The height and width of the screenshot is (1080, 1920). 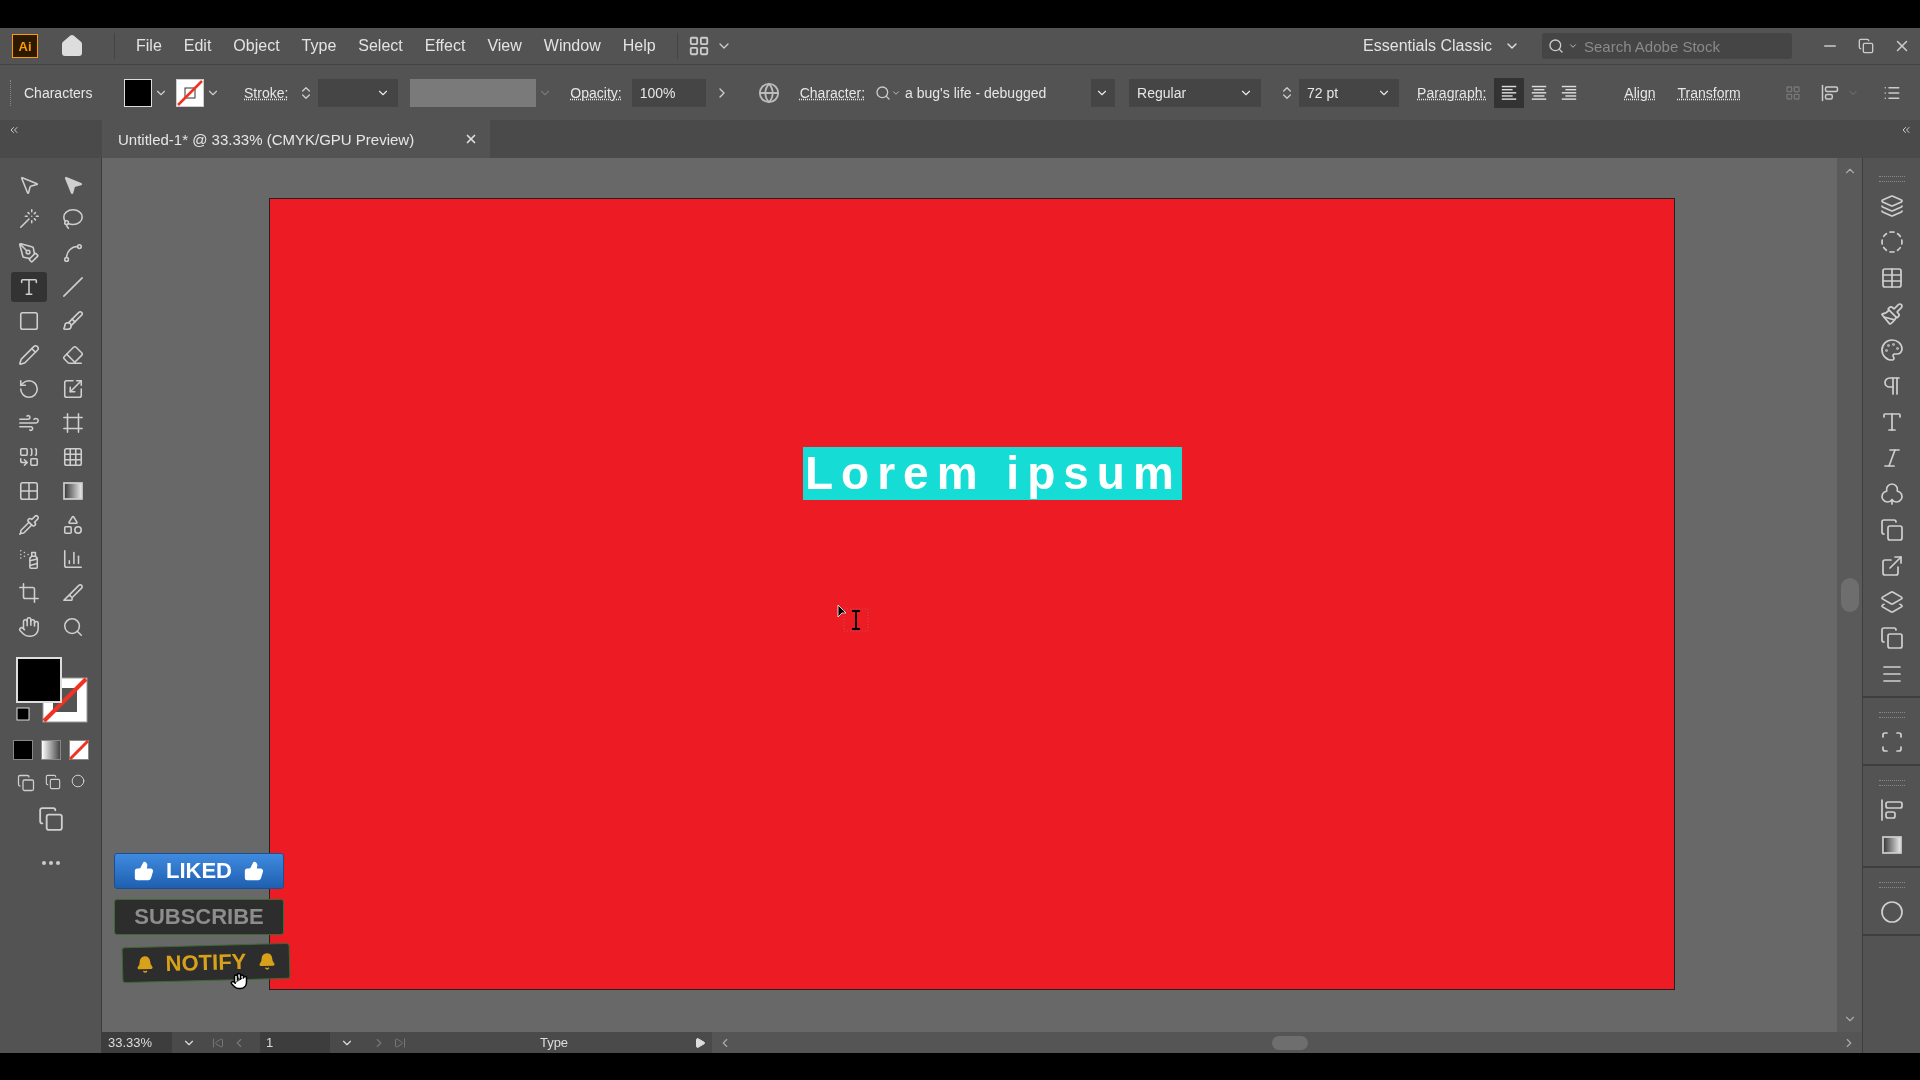 What do you see at coordinates (239, 981) in the screenshot?
I see `hand-cursor-icon` at bounding box center [239, 981].